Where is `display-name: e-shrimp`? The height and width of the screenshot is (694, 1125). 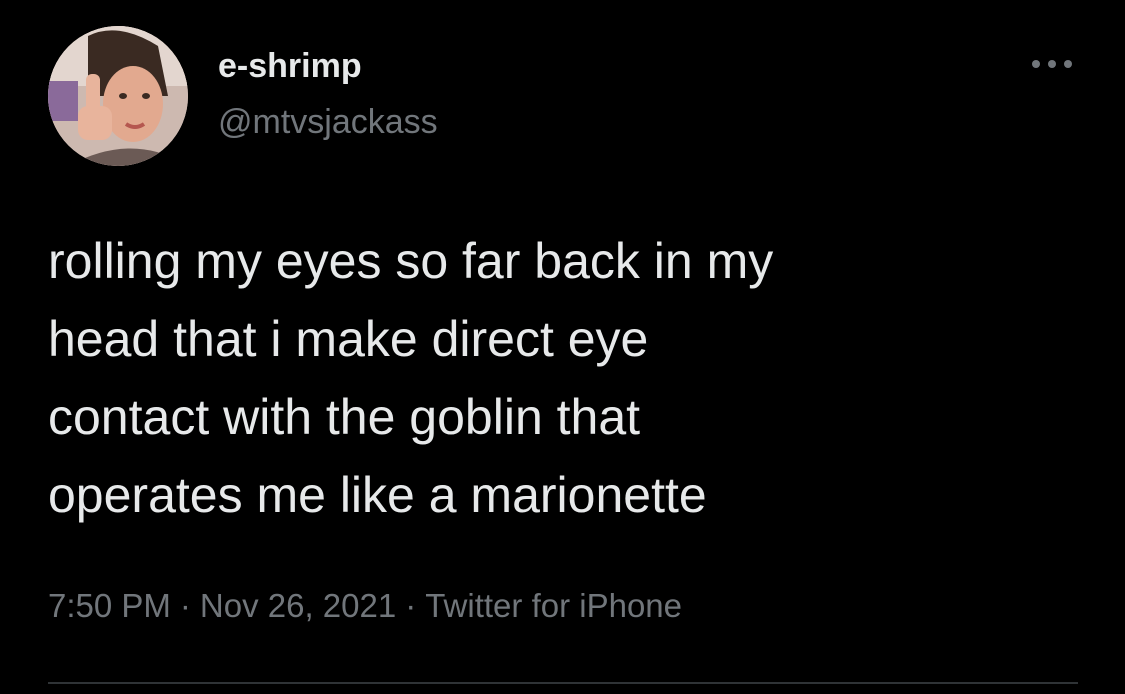 display-name: e-shrimp is located at coordinates (290, 66).